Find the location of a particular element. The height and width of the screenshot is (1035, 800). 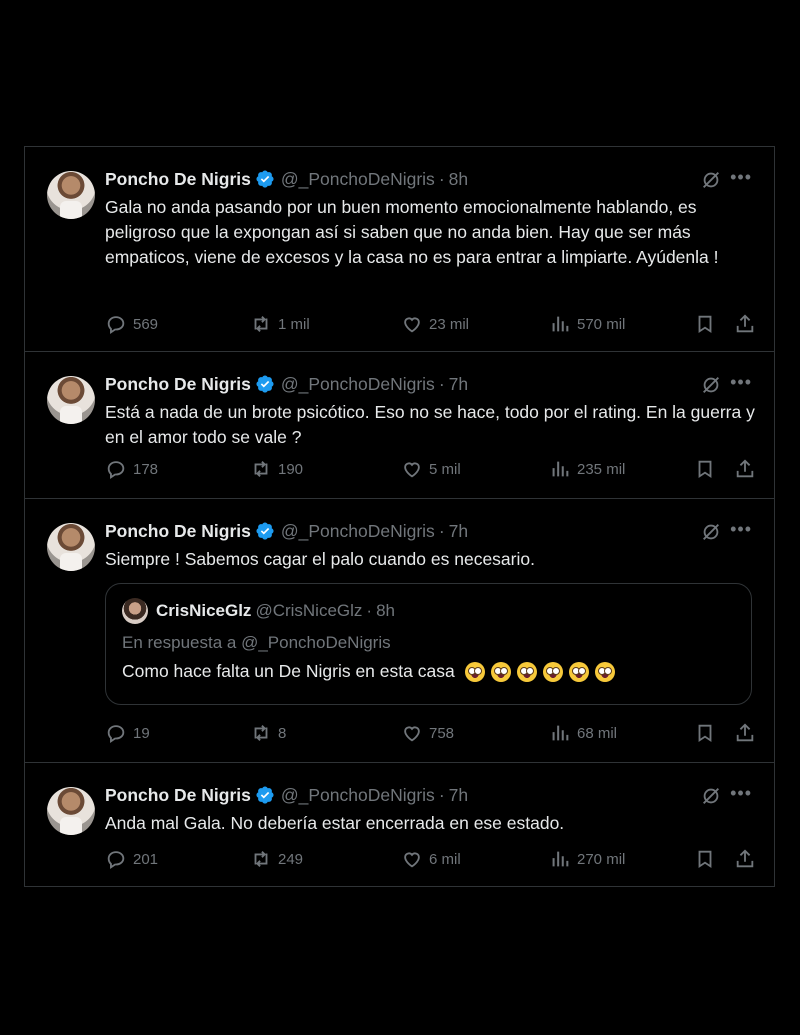

views-count: 270 mil is located at coordinates (601, 859).